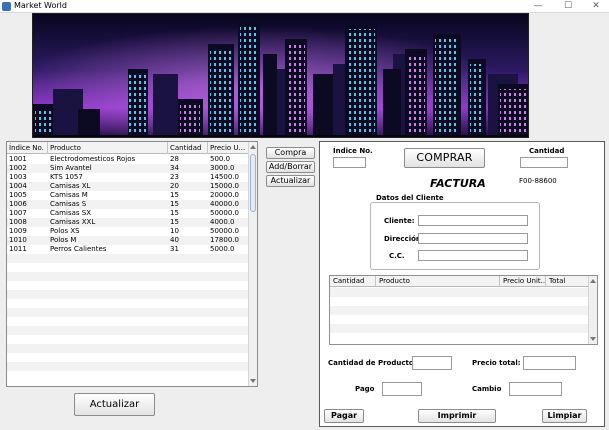  I want to click on table-cell: 1010, so click(18, 240).